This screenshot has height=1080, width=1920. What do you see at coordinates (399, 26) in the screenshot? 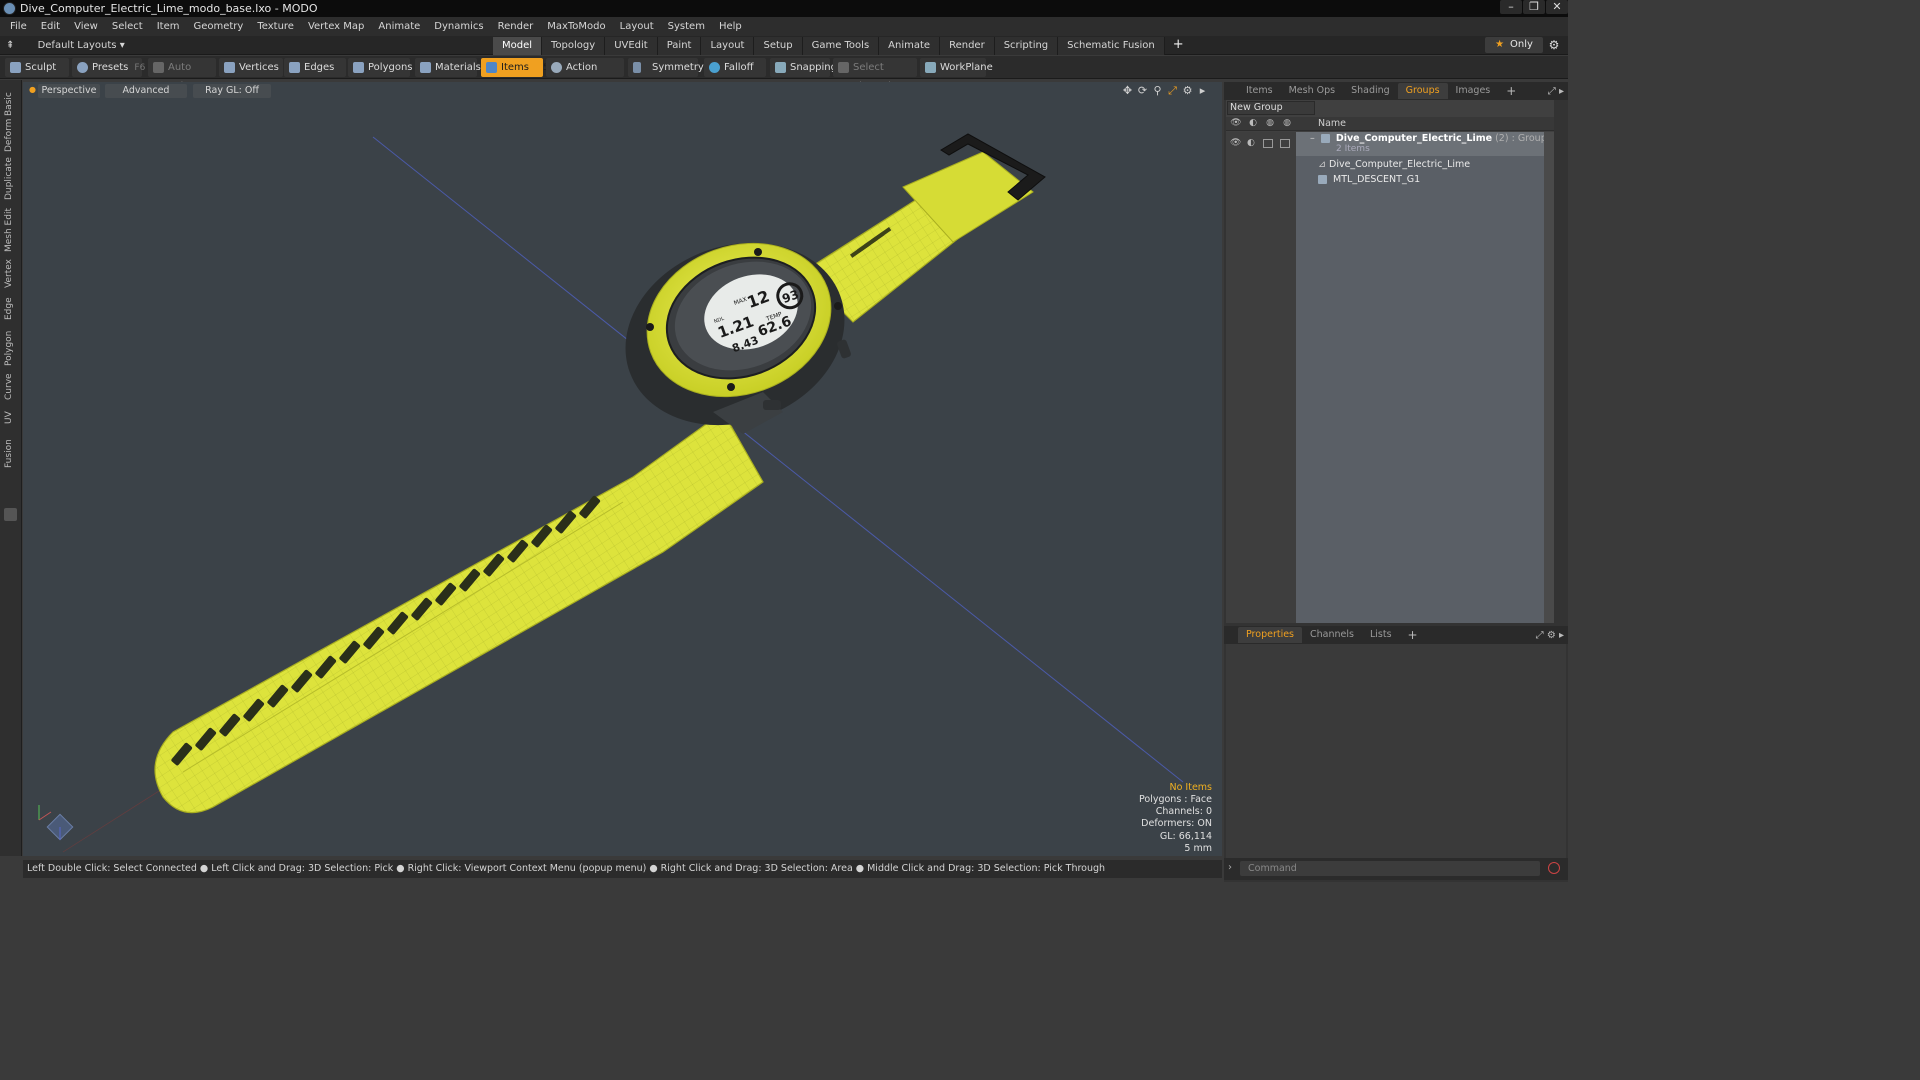
I see `menu-animate: Animate` at bounding box center [399, 26].